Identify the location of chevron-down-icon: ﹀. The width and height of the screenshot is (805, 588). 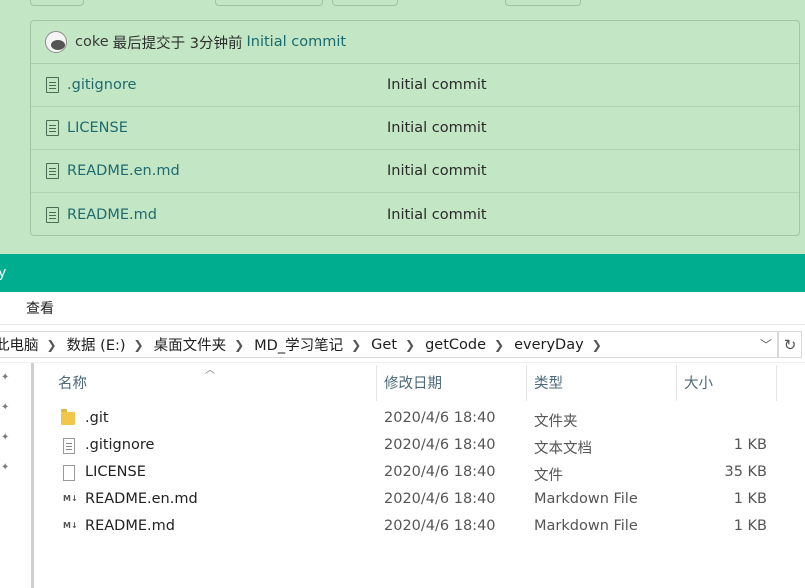
(766, 344).